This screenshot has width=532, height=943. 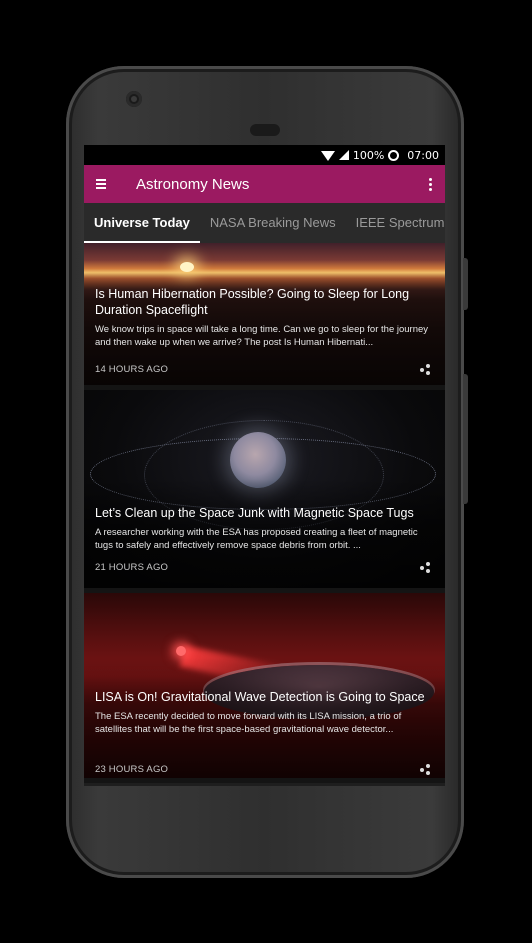 What do you see at coordinates (395, 223) in the screenshot?
I see `tab-ieee-spectrum: IEEE Spectrum Aer` at bounding box center [395, 223].